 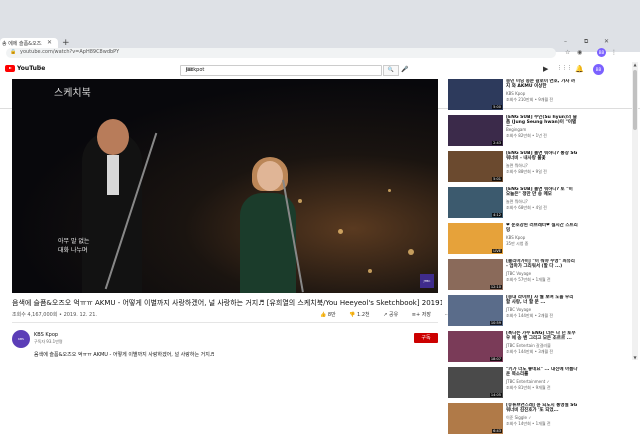 I want to click on region-label: KR, so click(x=39, y=66).